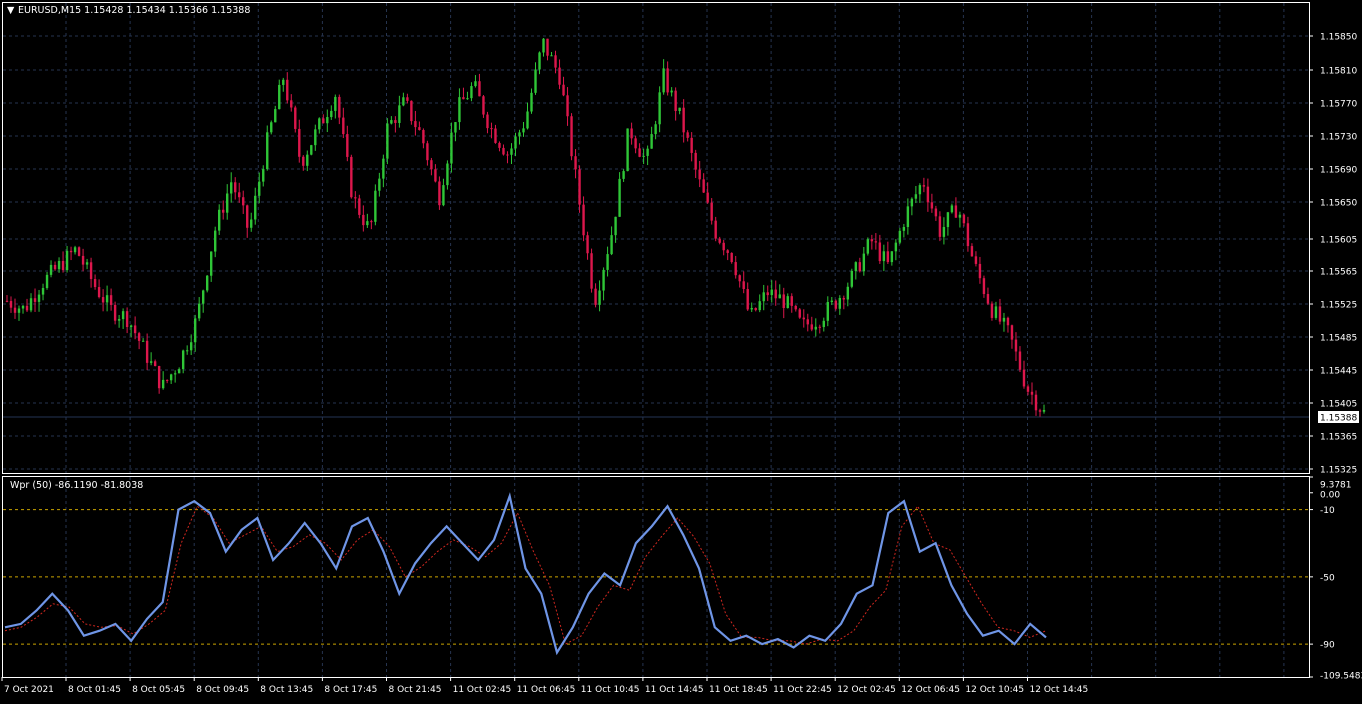 The image size is (1362, 704). I want to click on time-tick-label: 11 Oct 14:45, so click(674, 690).